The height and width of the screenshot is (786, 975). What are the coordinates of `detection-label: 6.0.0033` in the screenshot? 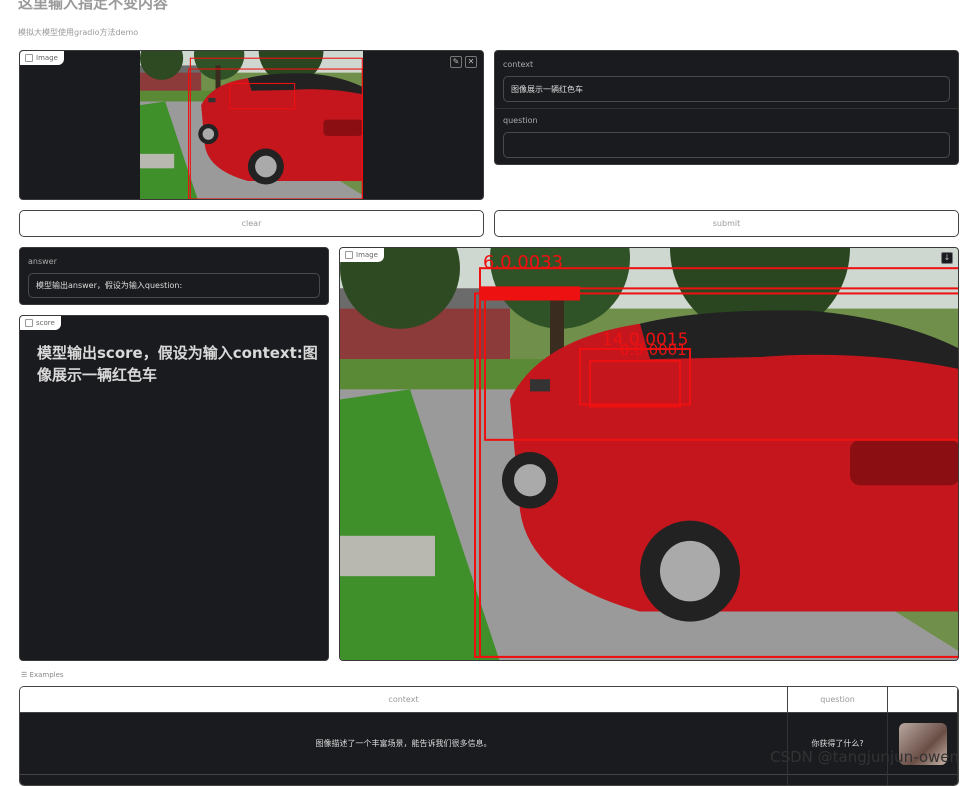 It's located at (523, 262).